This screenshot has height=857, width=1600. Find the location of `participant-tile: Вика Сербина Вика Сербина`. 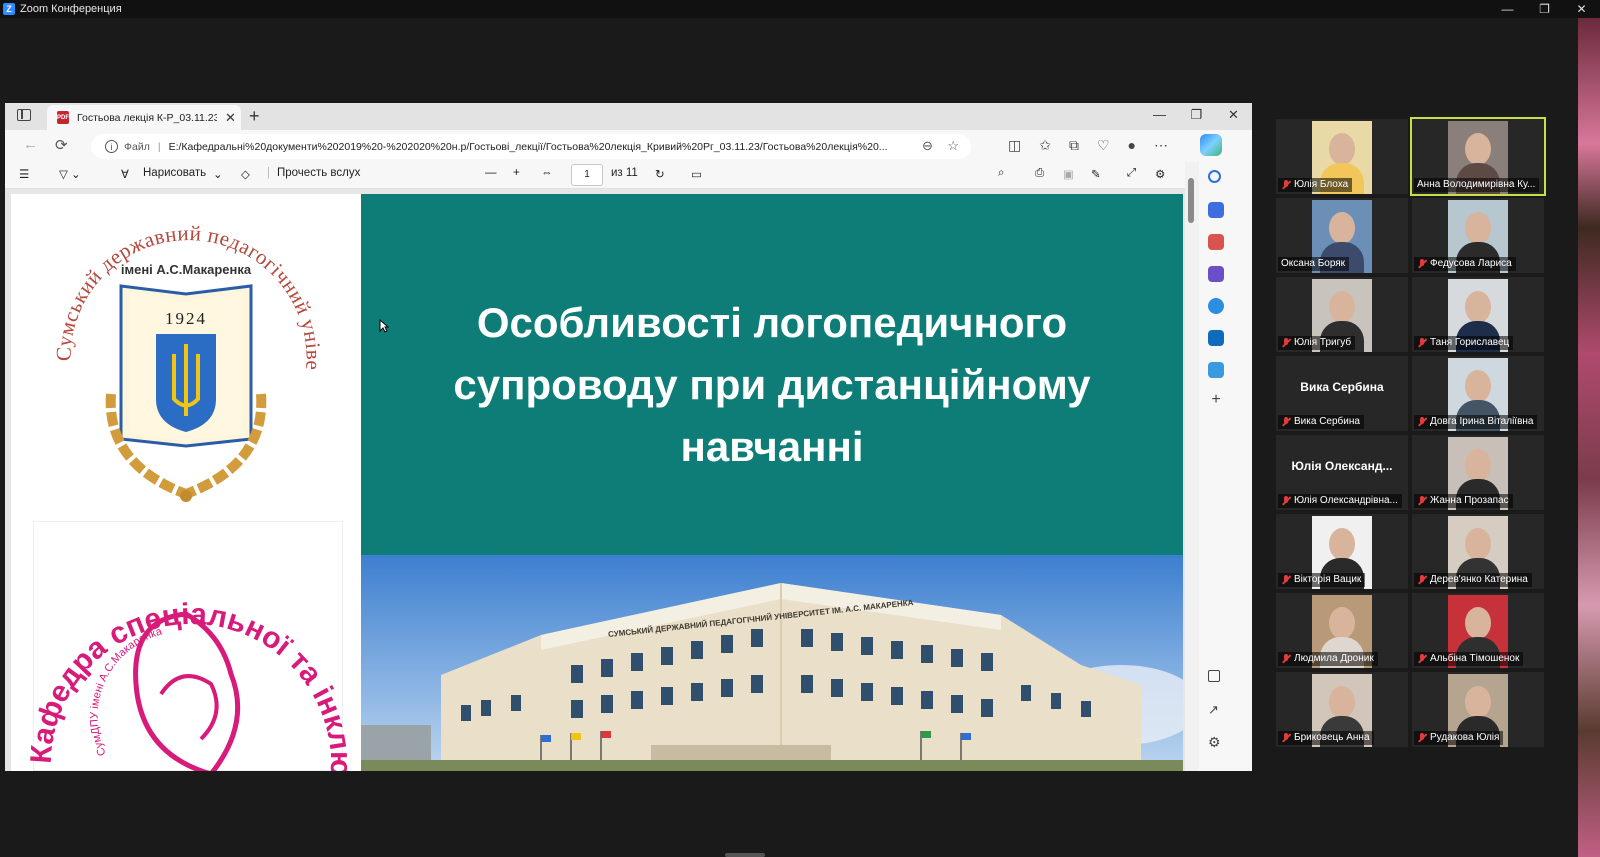

participant-tile: Вика Сербина Вика Сербина is located at coordinates (1342, 393).